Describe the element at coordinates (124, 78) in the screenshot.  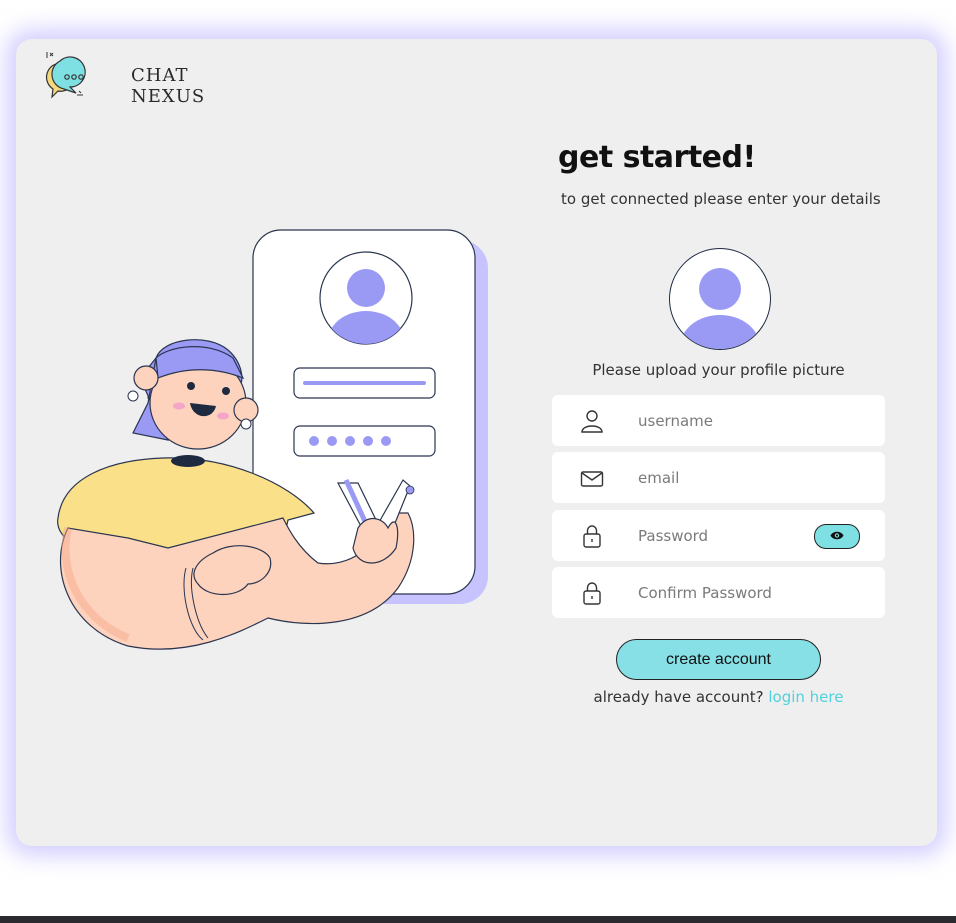
I see `brand-logo: CHAT NEXUS` at that location.